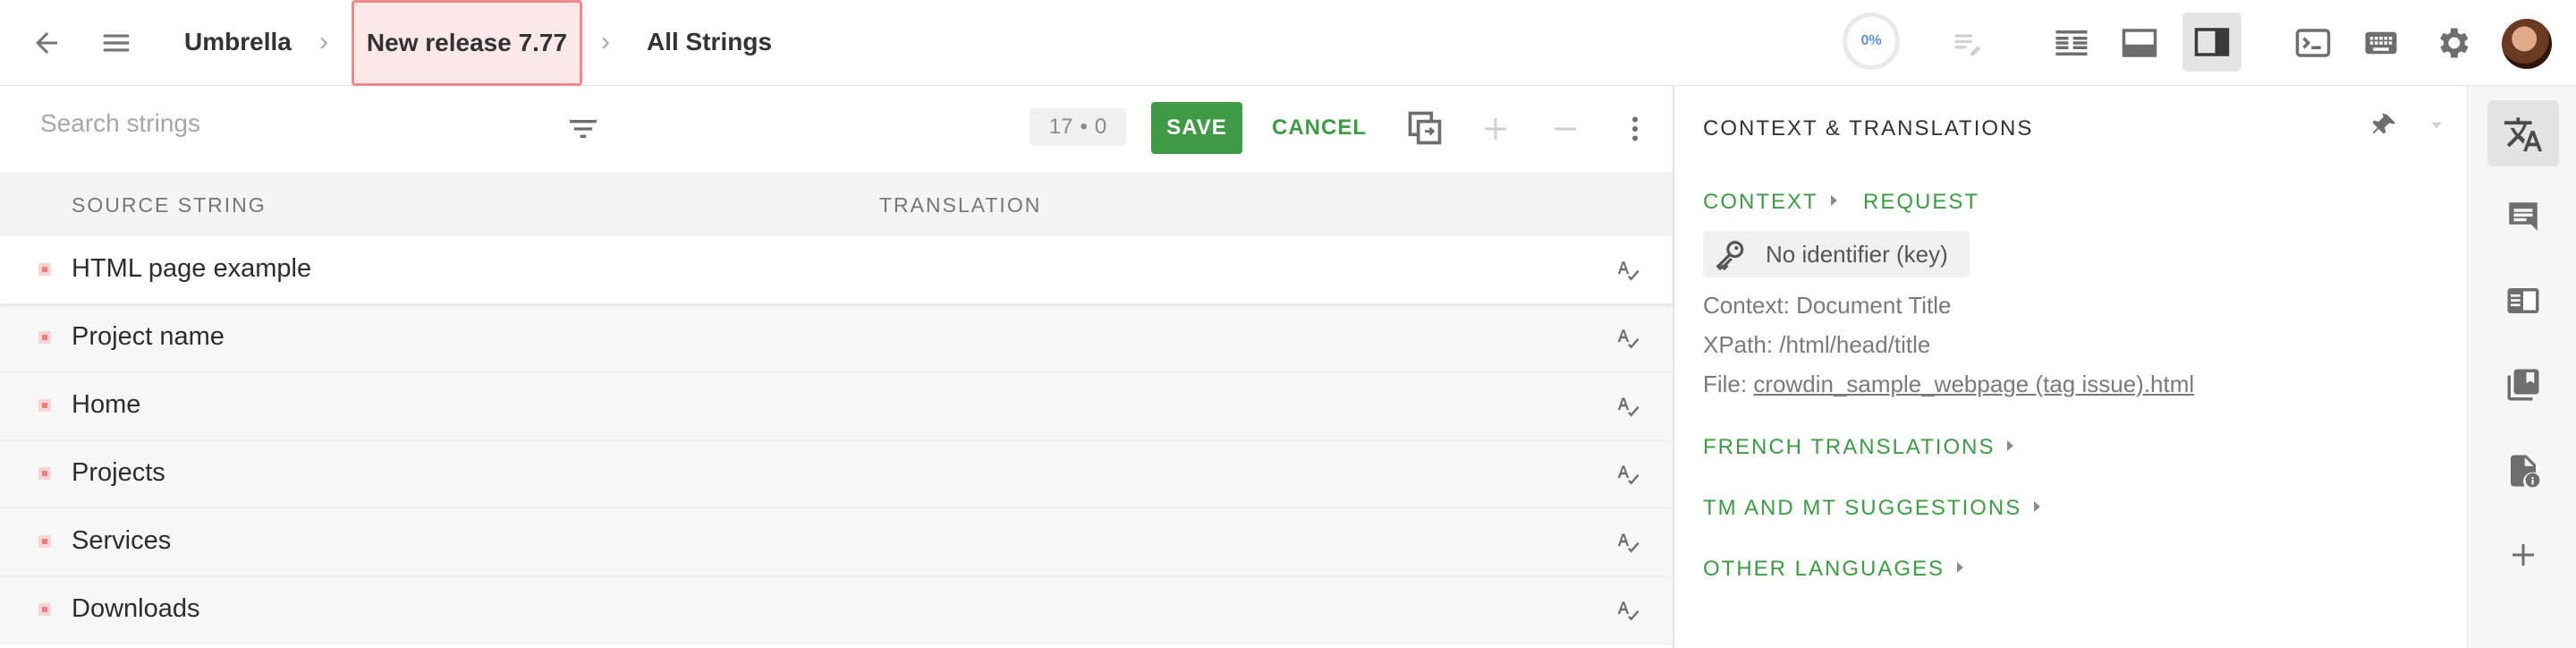 Image resolution: width=2576 pixels, height=648 pixels. What do you see at coordinates (2523, 385) in the screenshot?
I see `library-bookmarks-icon` at bounding box center [2523, 385].